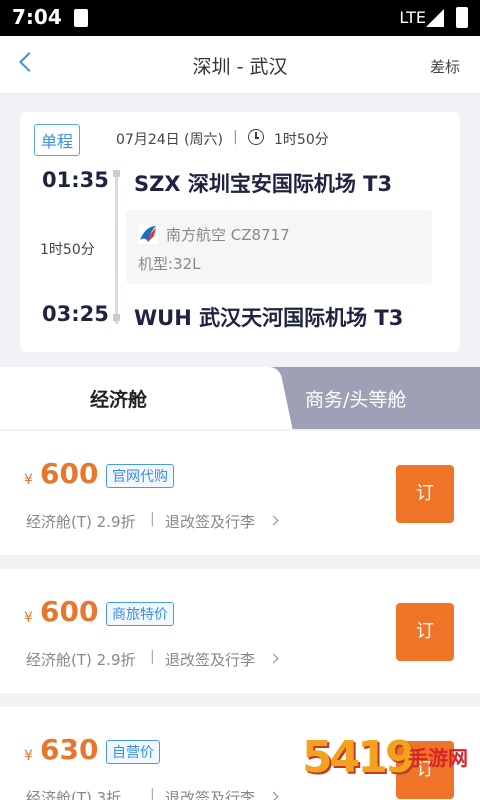 Image resolution: width=480 pixels, height=800 pixels. What do you see at coordinates (356, 400) in the screenshot?
I see `tab-business-first-label: 商务/头等舱` at bounding box center [356, 400].